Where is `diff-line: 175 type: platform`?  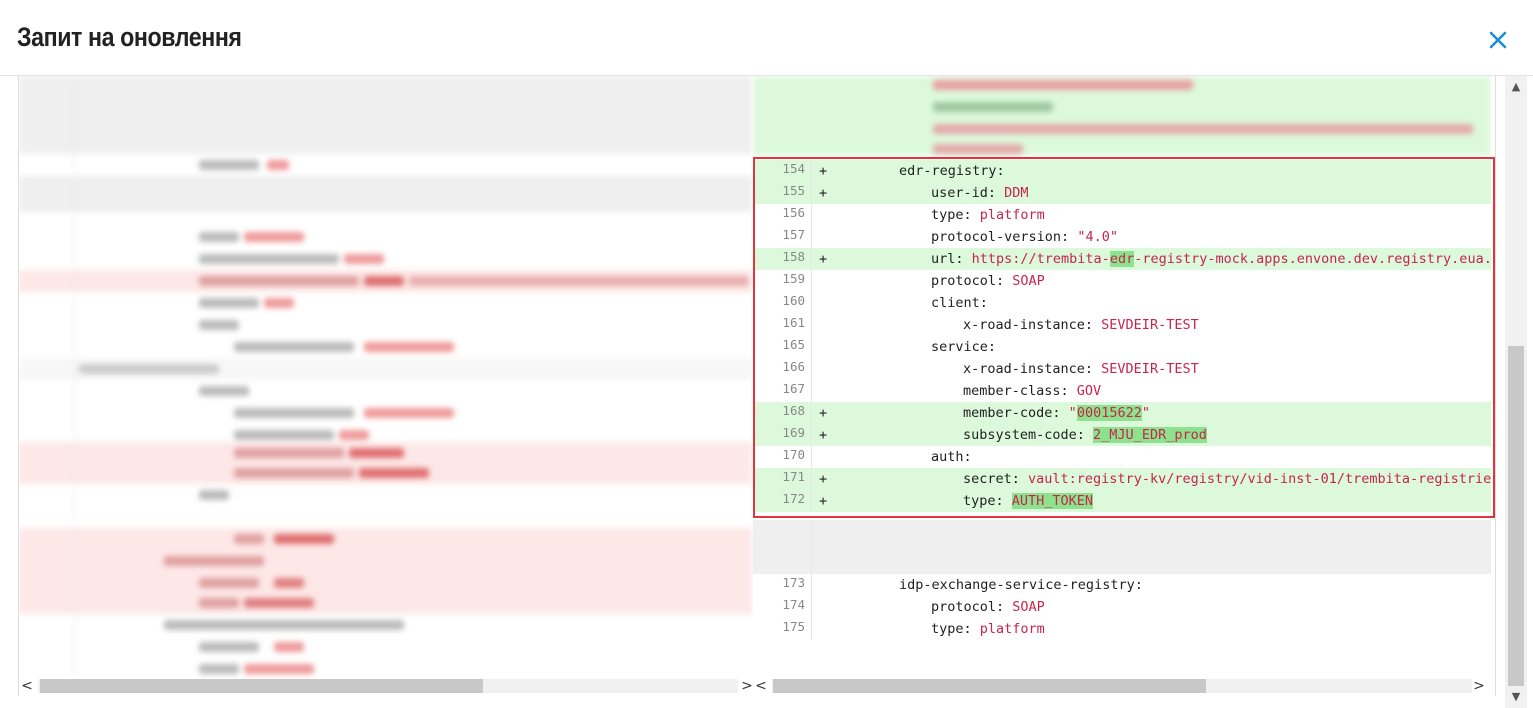 diff-line: 175 type: platform is located at coordinates (1122, 629).